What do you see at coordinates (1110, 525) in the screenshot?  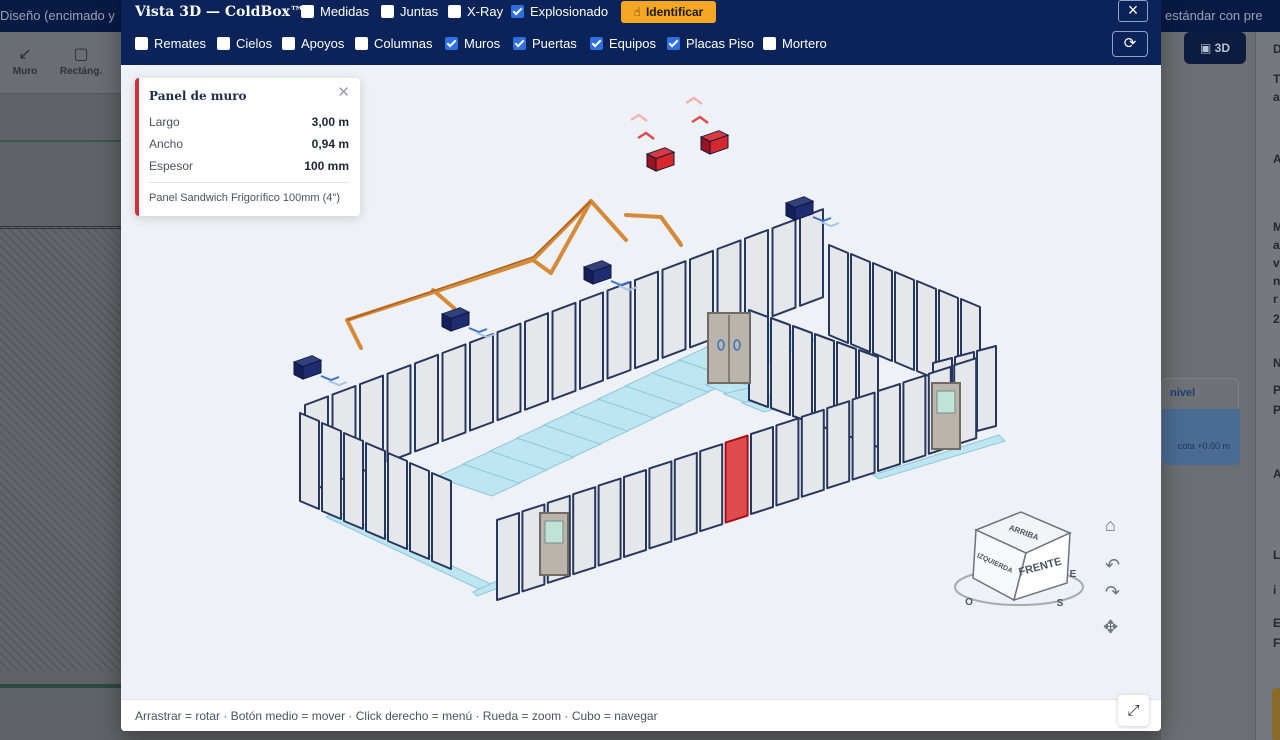 I see `home-icon: ⌂` at bounding box center [1110, 525].